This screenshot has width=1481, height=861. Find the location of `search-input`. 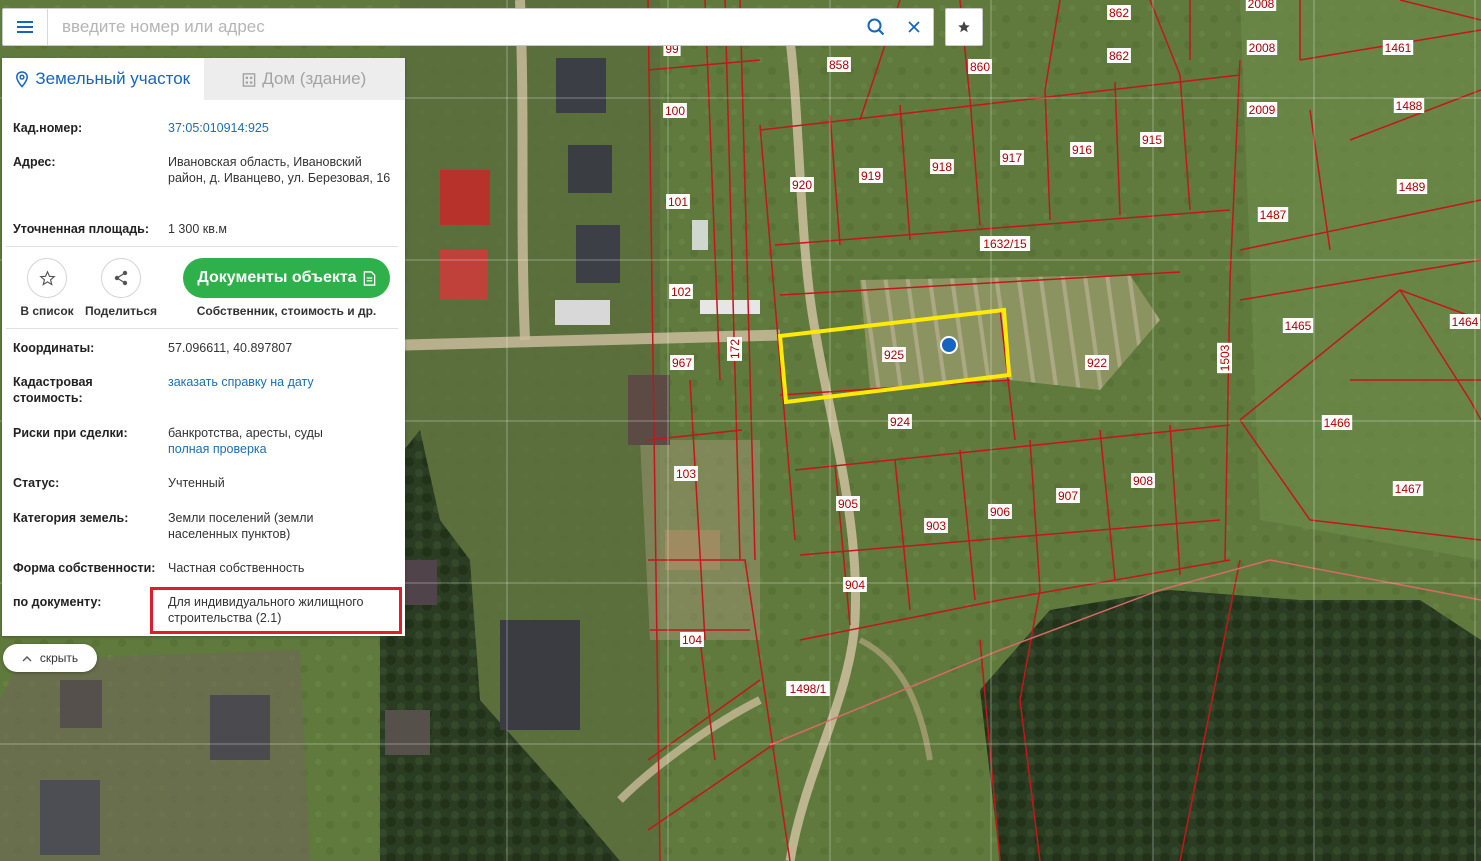

search-input is located at coordinates (452, 27).